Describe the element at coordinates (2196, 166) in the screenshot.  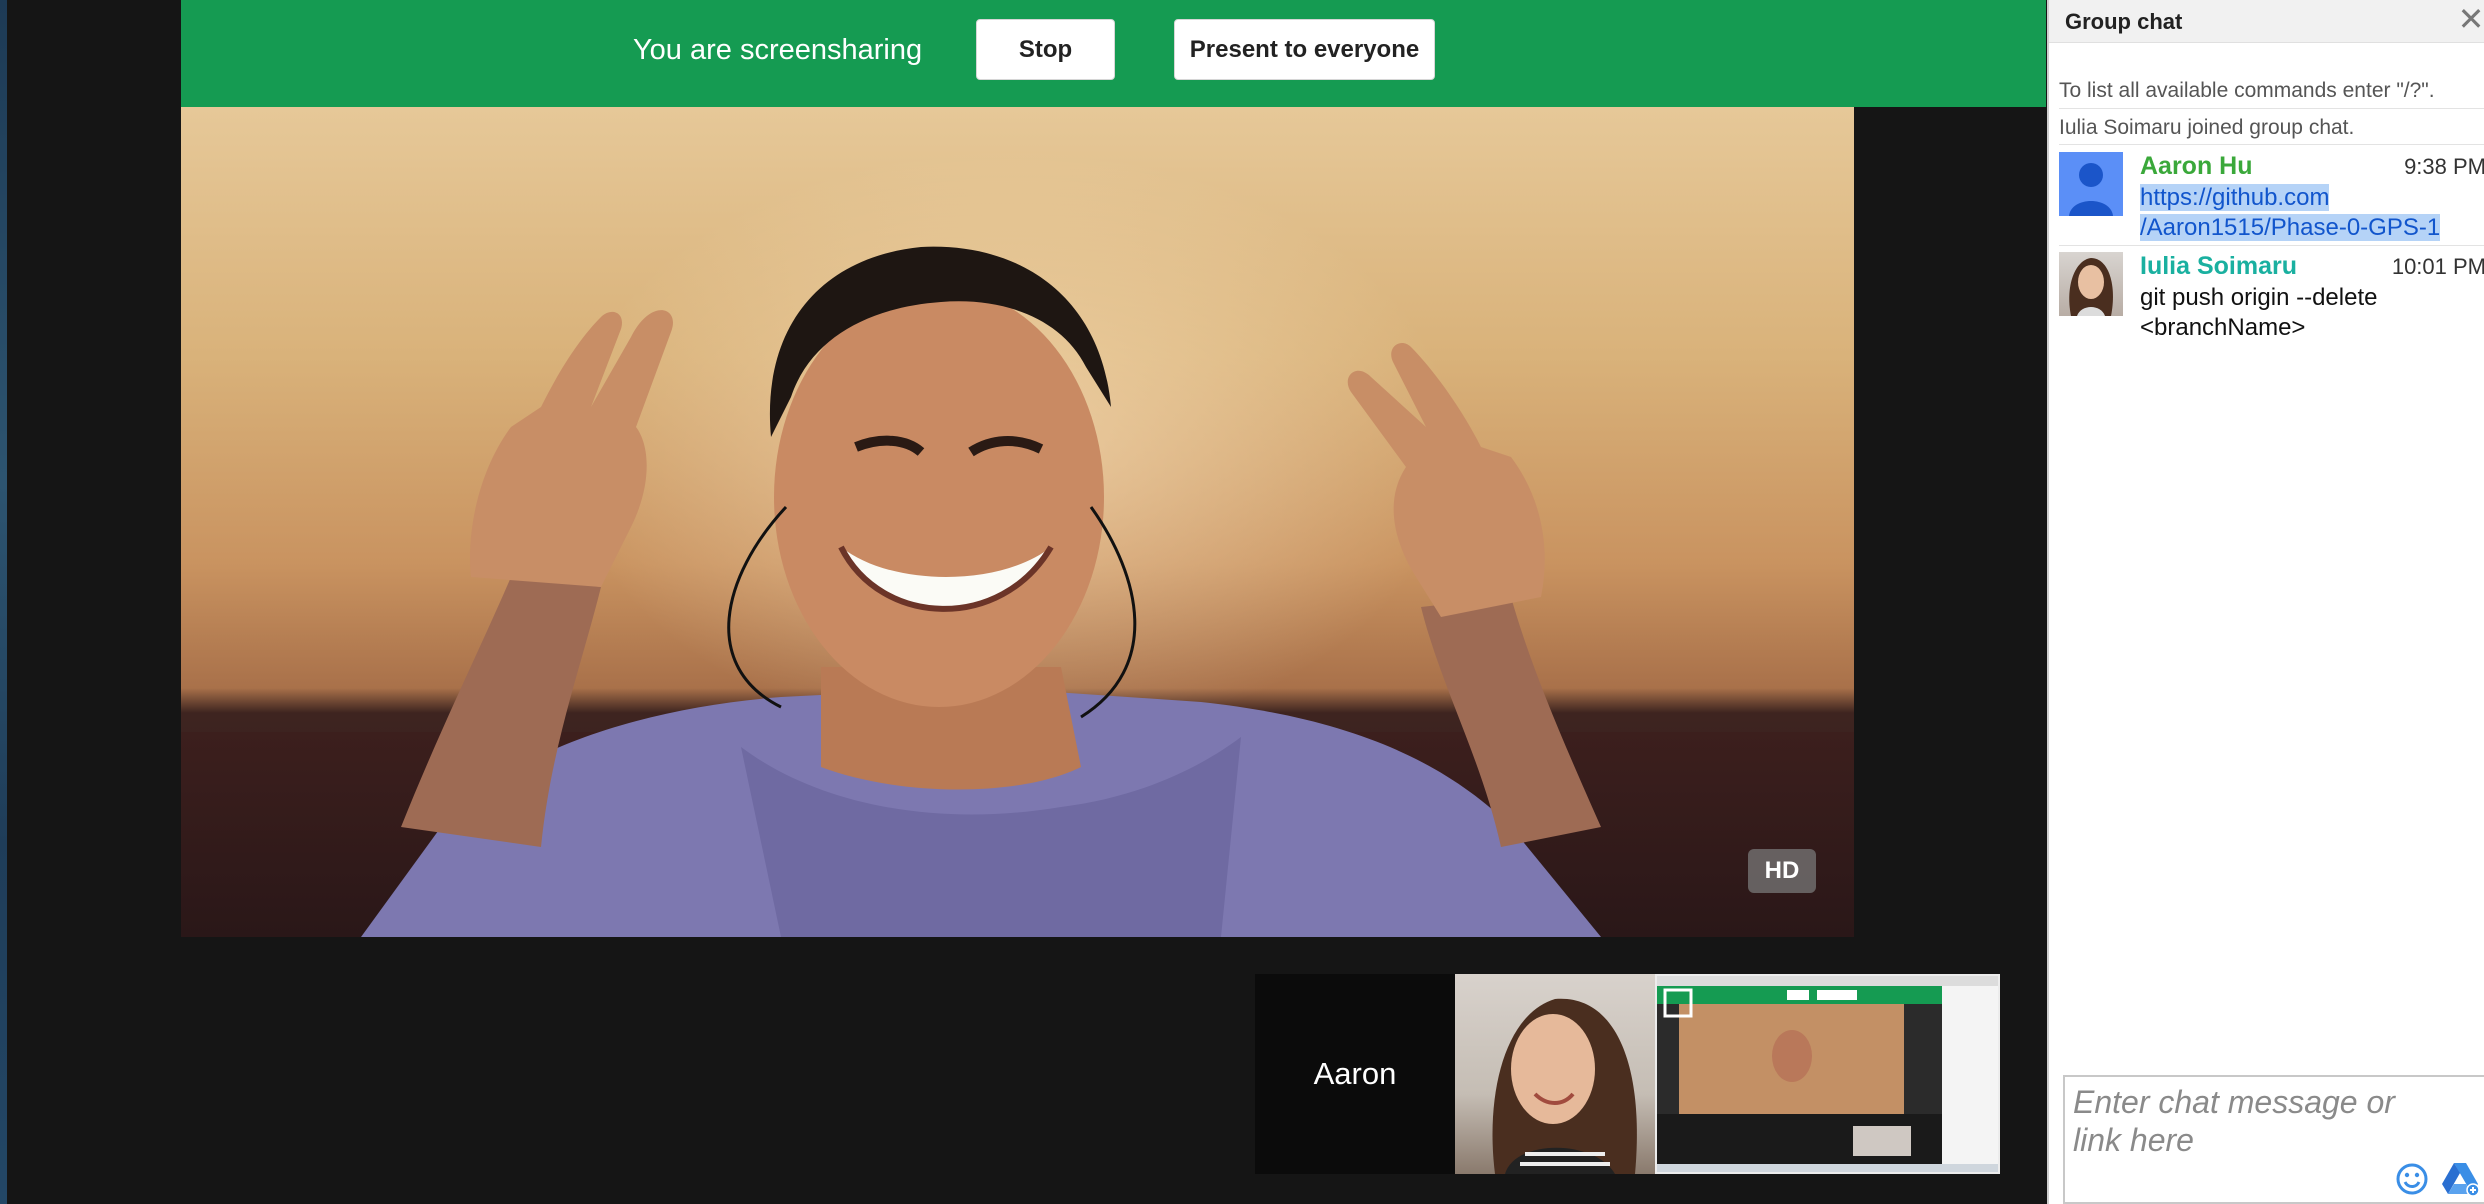
I see `chat-sender-name: Aaron Hu` at that location.